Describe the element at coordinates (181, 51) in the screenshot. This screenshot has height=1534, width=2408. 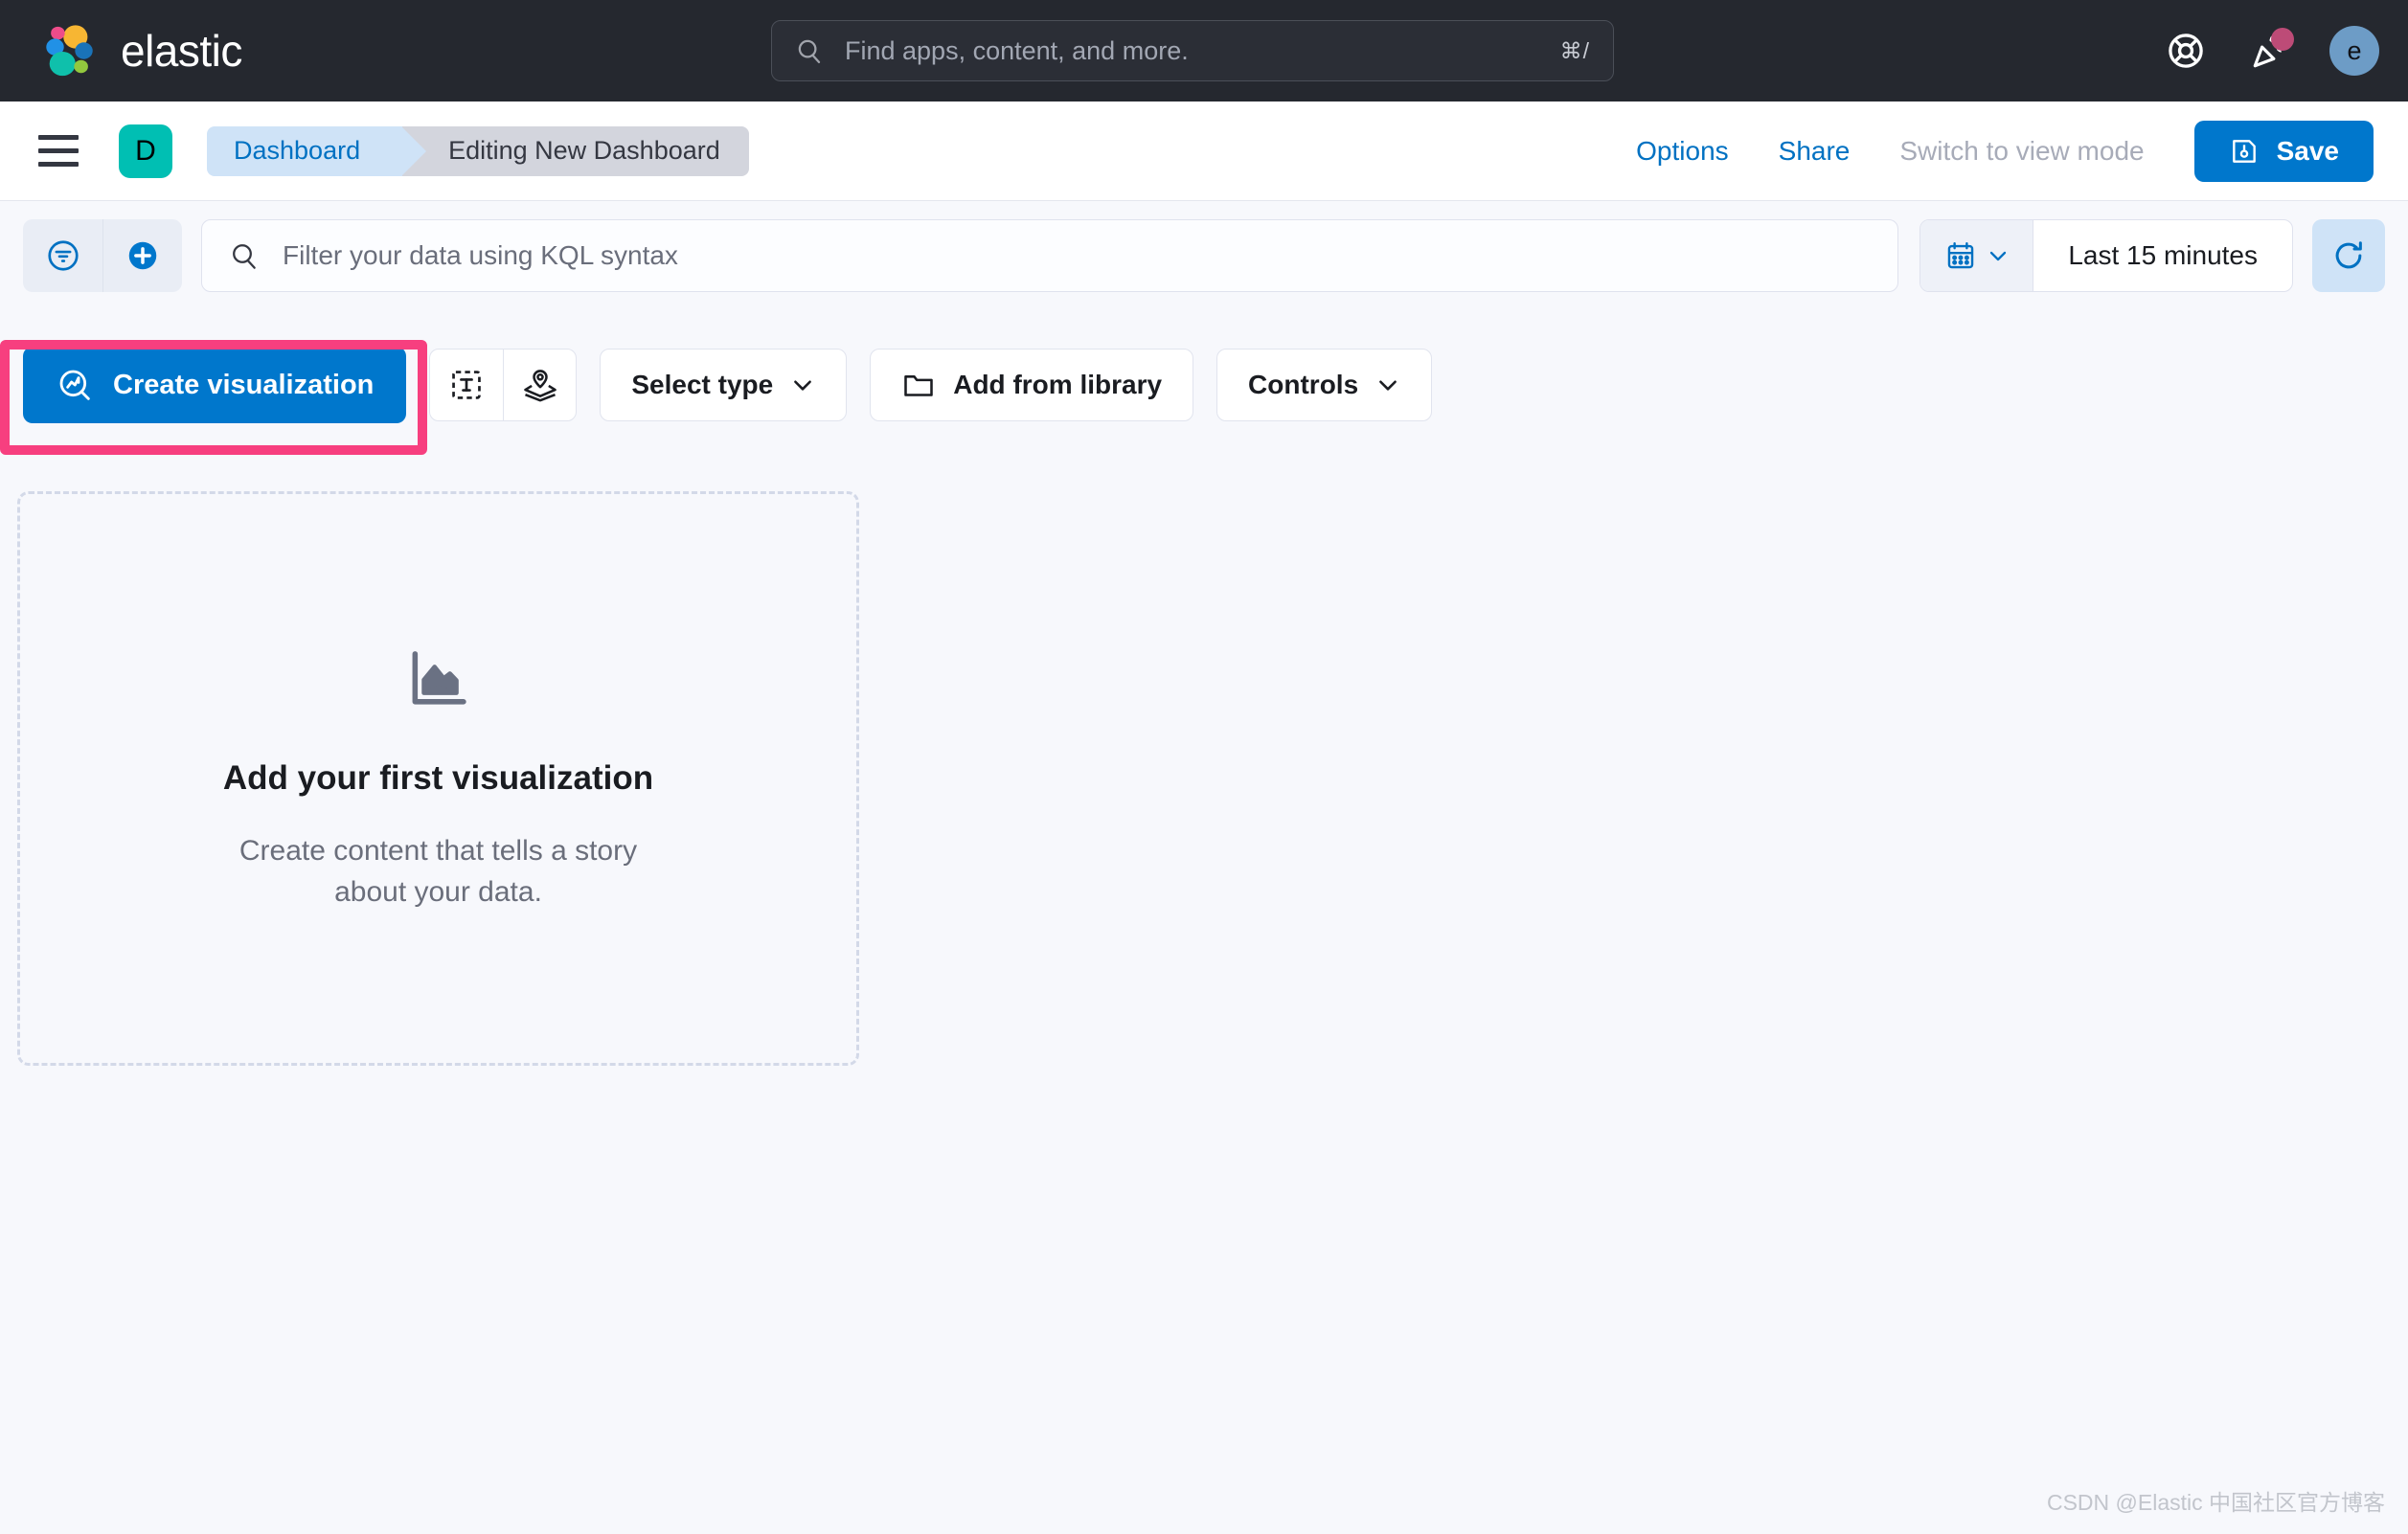
I see `brand-name: elastic` at that location.